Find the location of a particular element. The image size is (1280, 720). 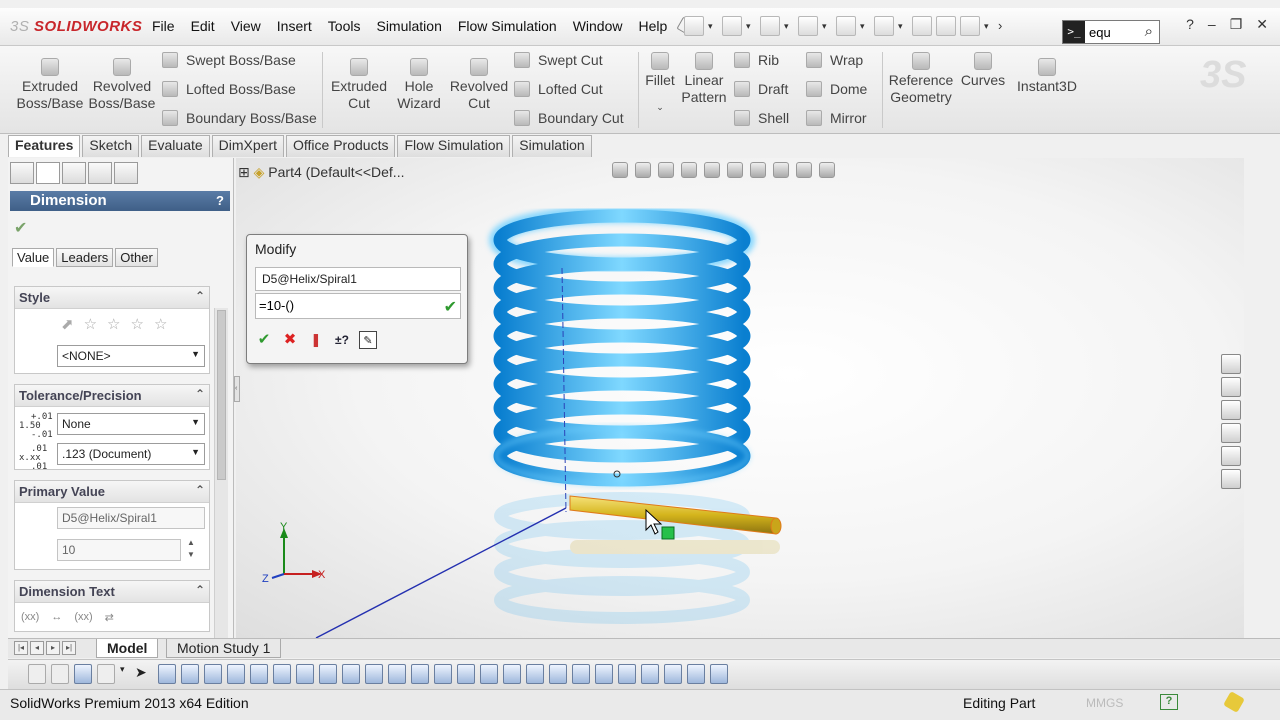

value-spinner-icon: ▲ ▼ is located at coordinates (191, 549).